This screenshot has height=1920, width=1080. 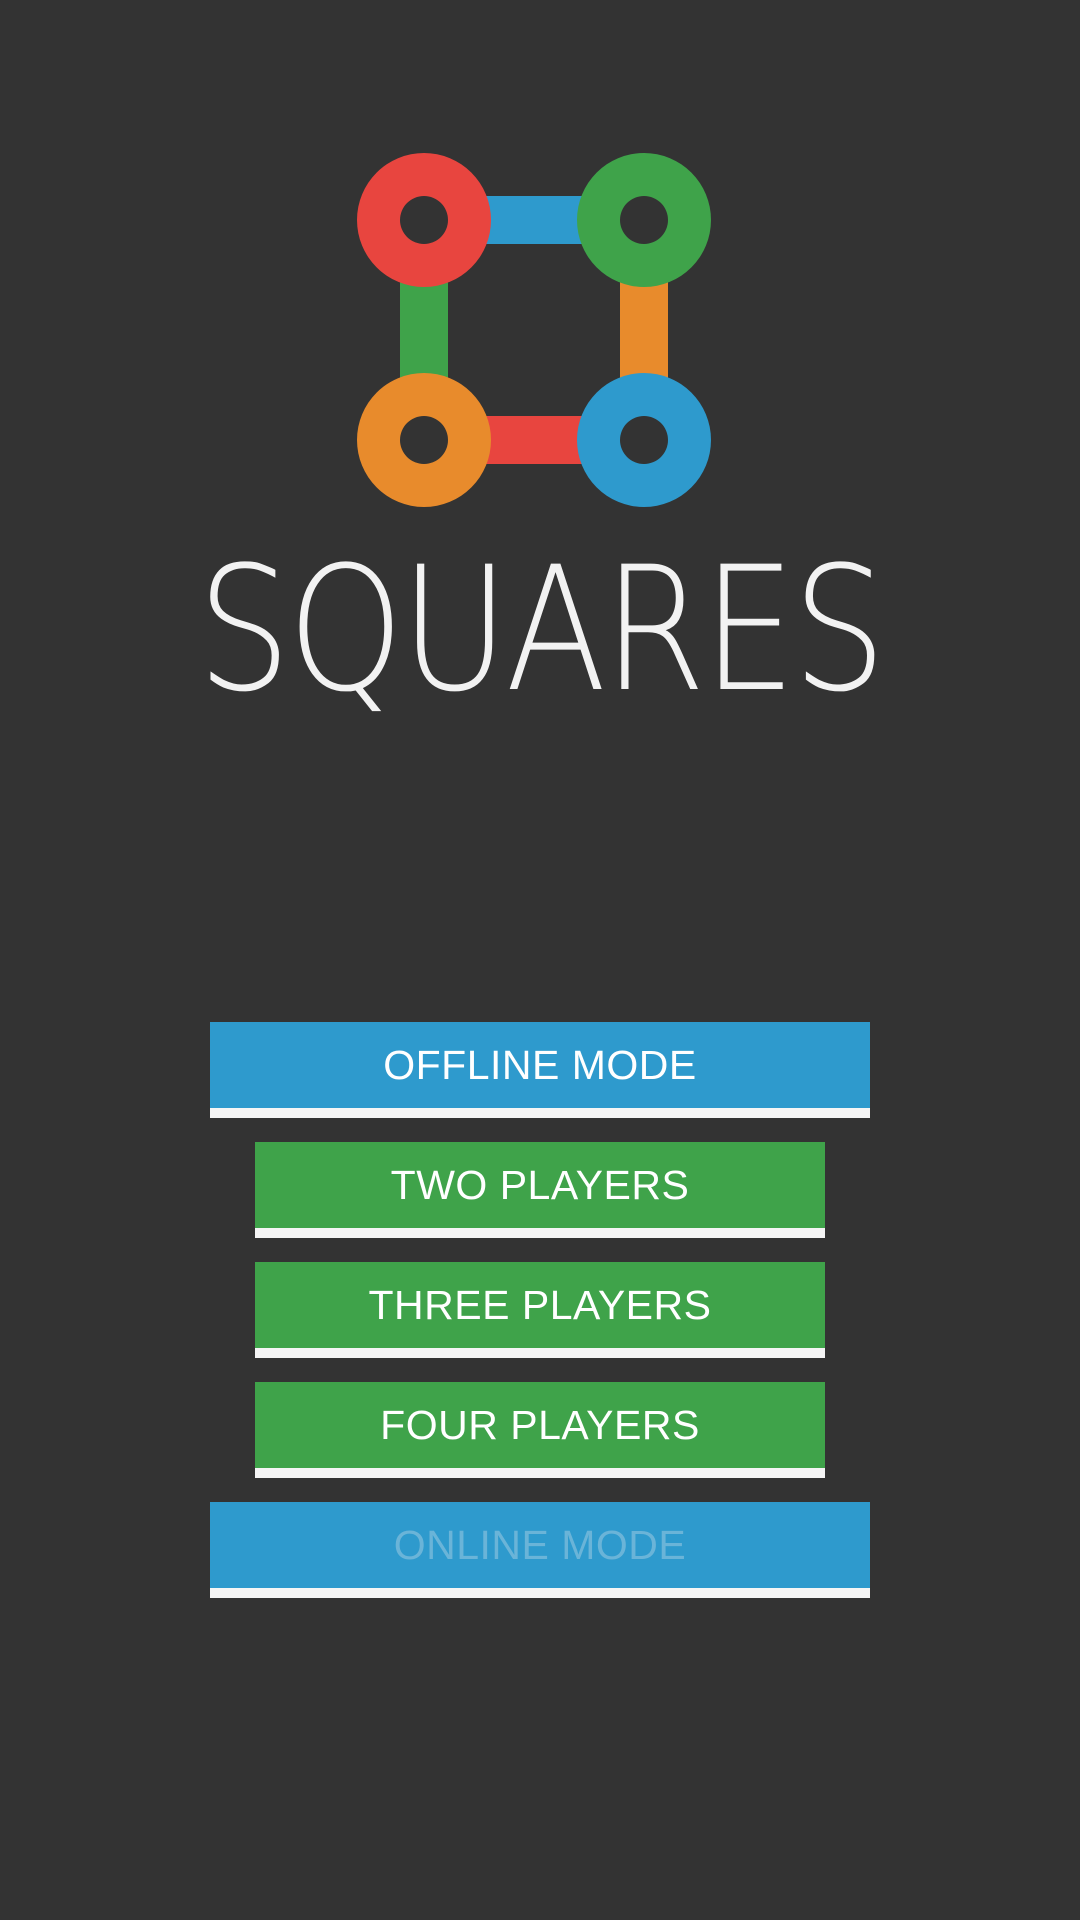 I want to click on logo-node-top-right-hole, so click(x=644, y=220).